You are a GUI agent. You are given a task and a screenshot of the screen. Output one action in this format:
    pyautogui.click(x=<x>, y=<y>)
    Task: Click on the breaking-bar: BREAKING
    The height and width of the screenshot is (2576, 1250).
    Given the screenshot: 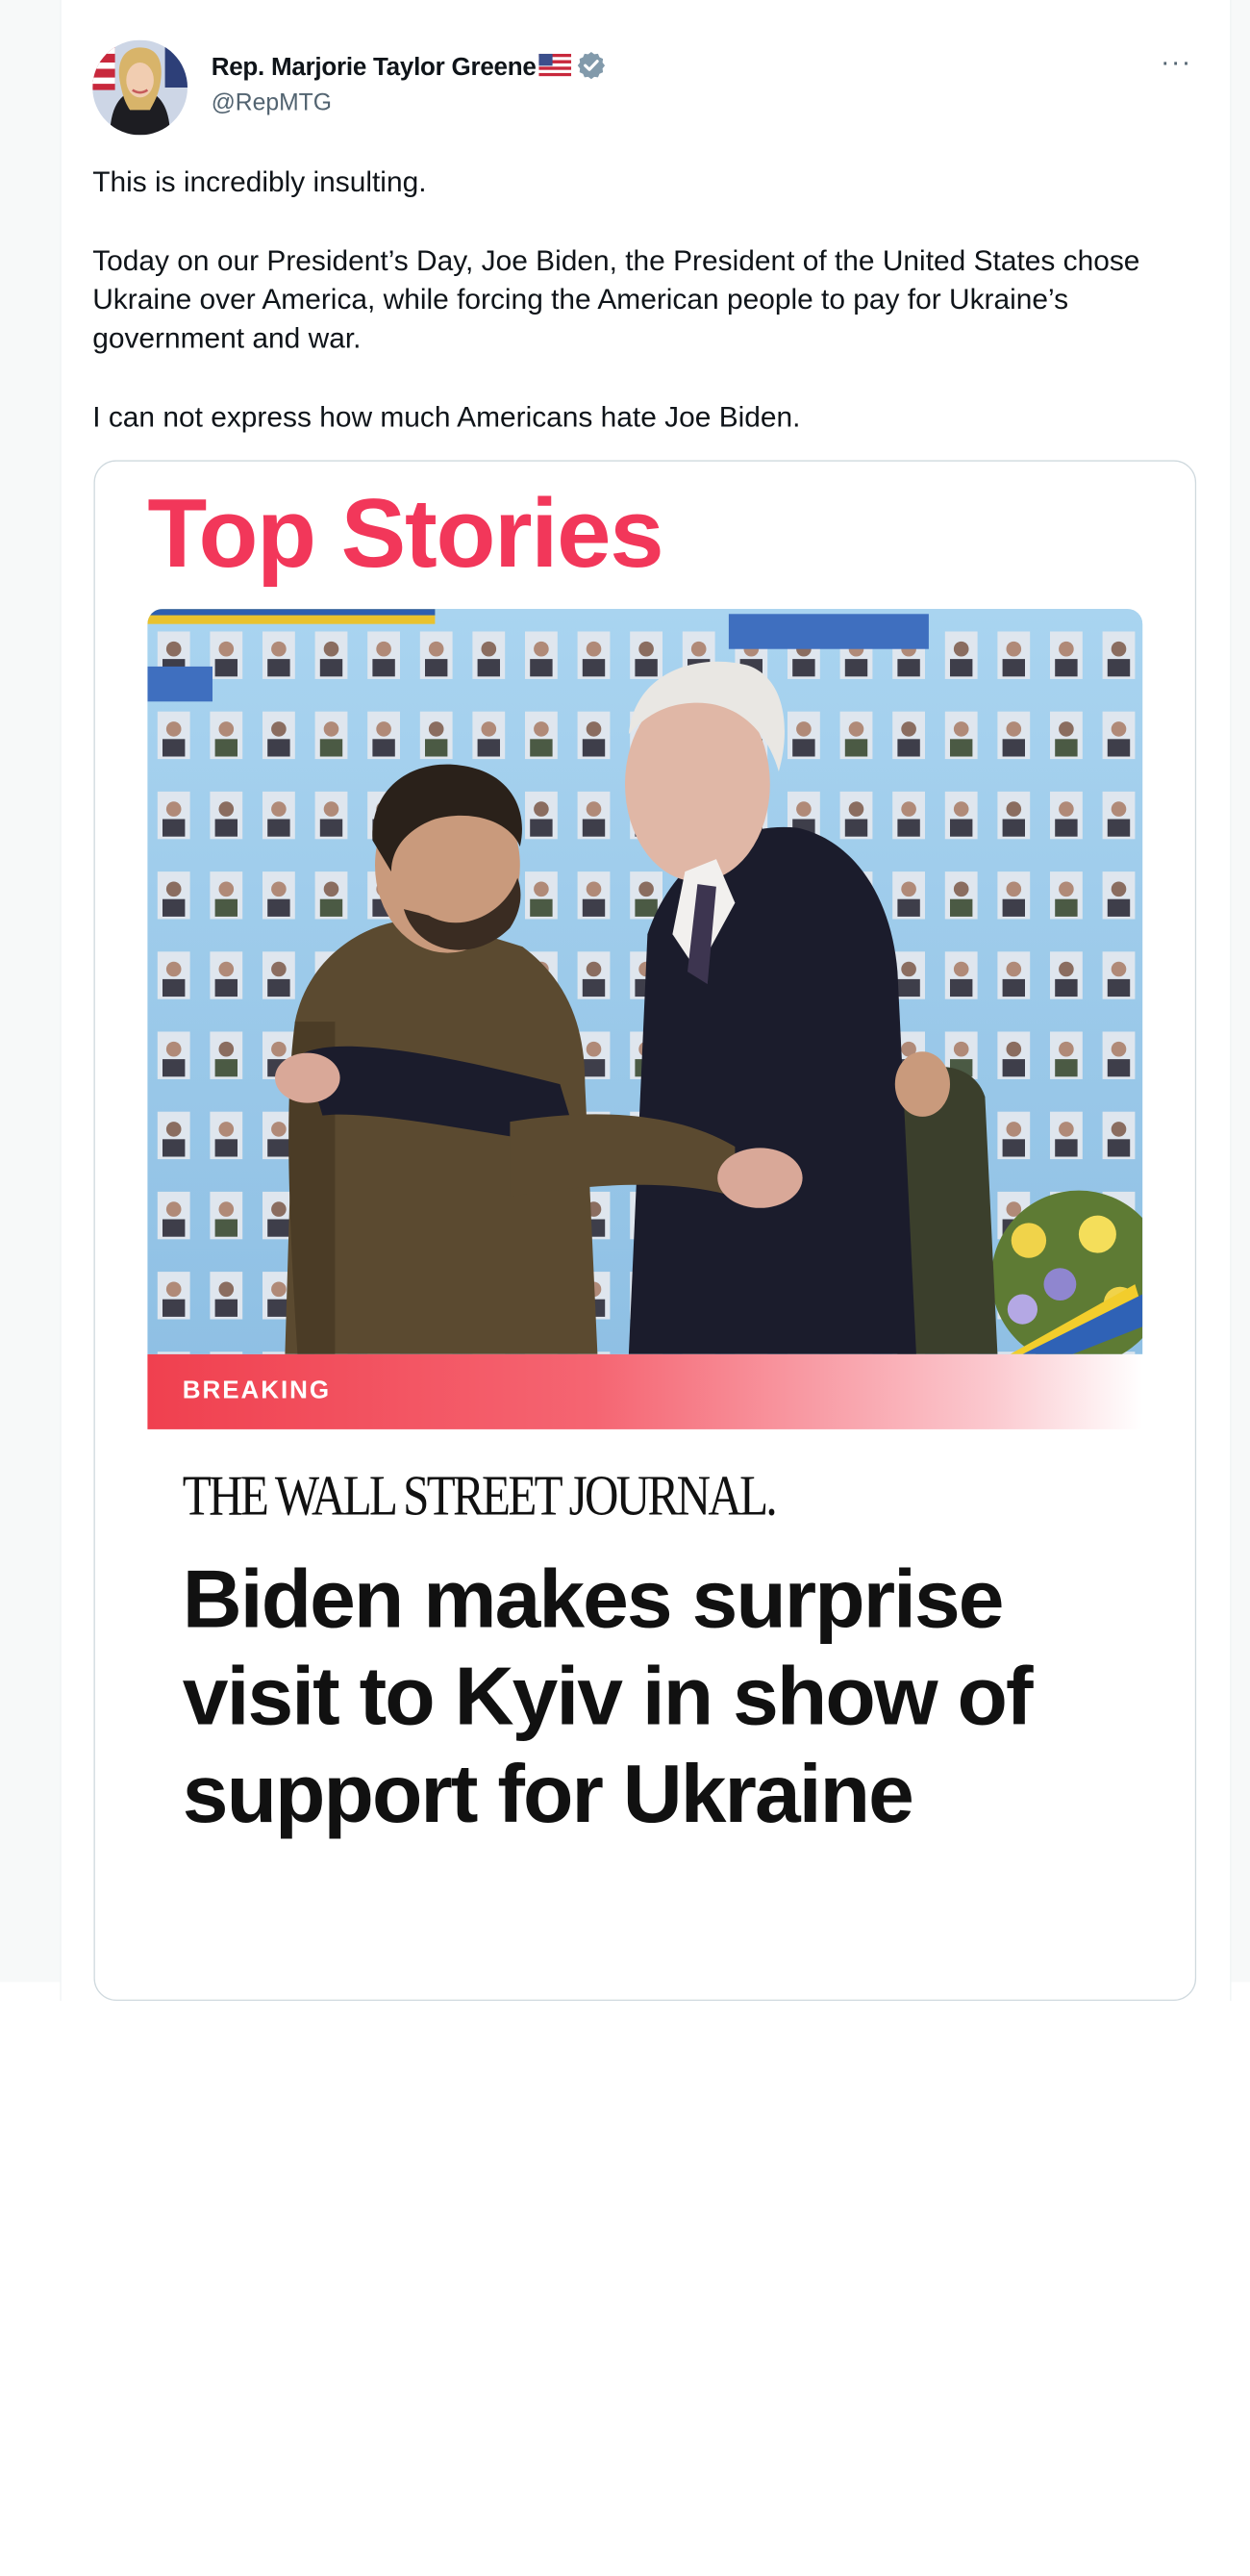 What is the action you would take?
    pyautogui.click(x=645, y=1391)
    